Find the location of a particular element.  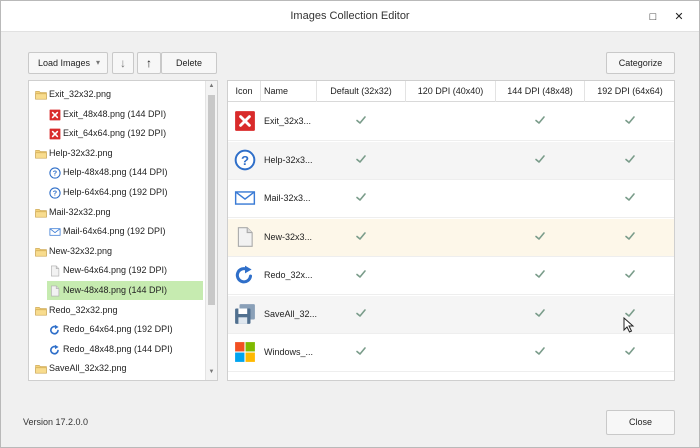

close-window-button: ✕ is located at coordinates (679, 17).